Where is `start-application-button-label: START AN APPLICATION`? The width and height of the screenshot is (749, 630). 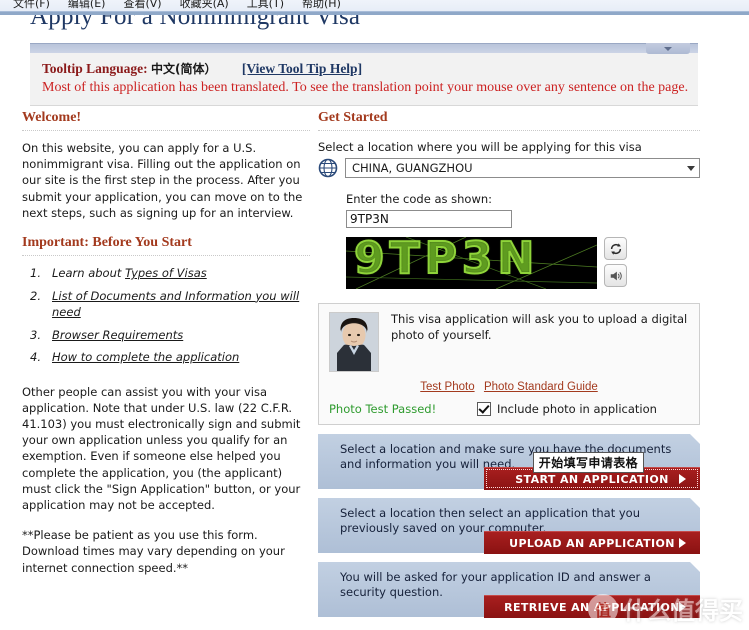 start-application-button-label: START AN APPLICATION is located at coordinates (592, 479).